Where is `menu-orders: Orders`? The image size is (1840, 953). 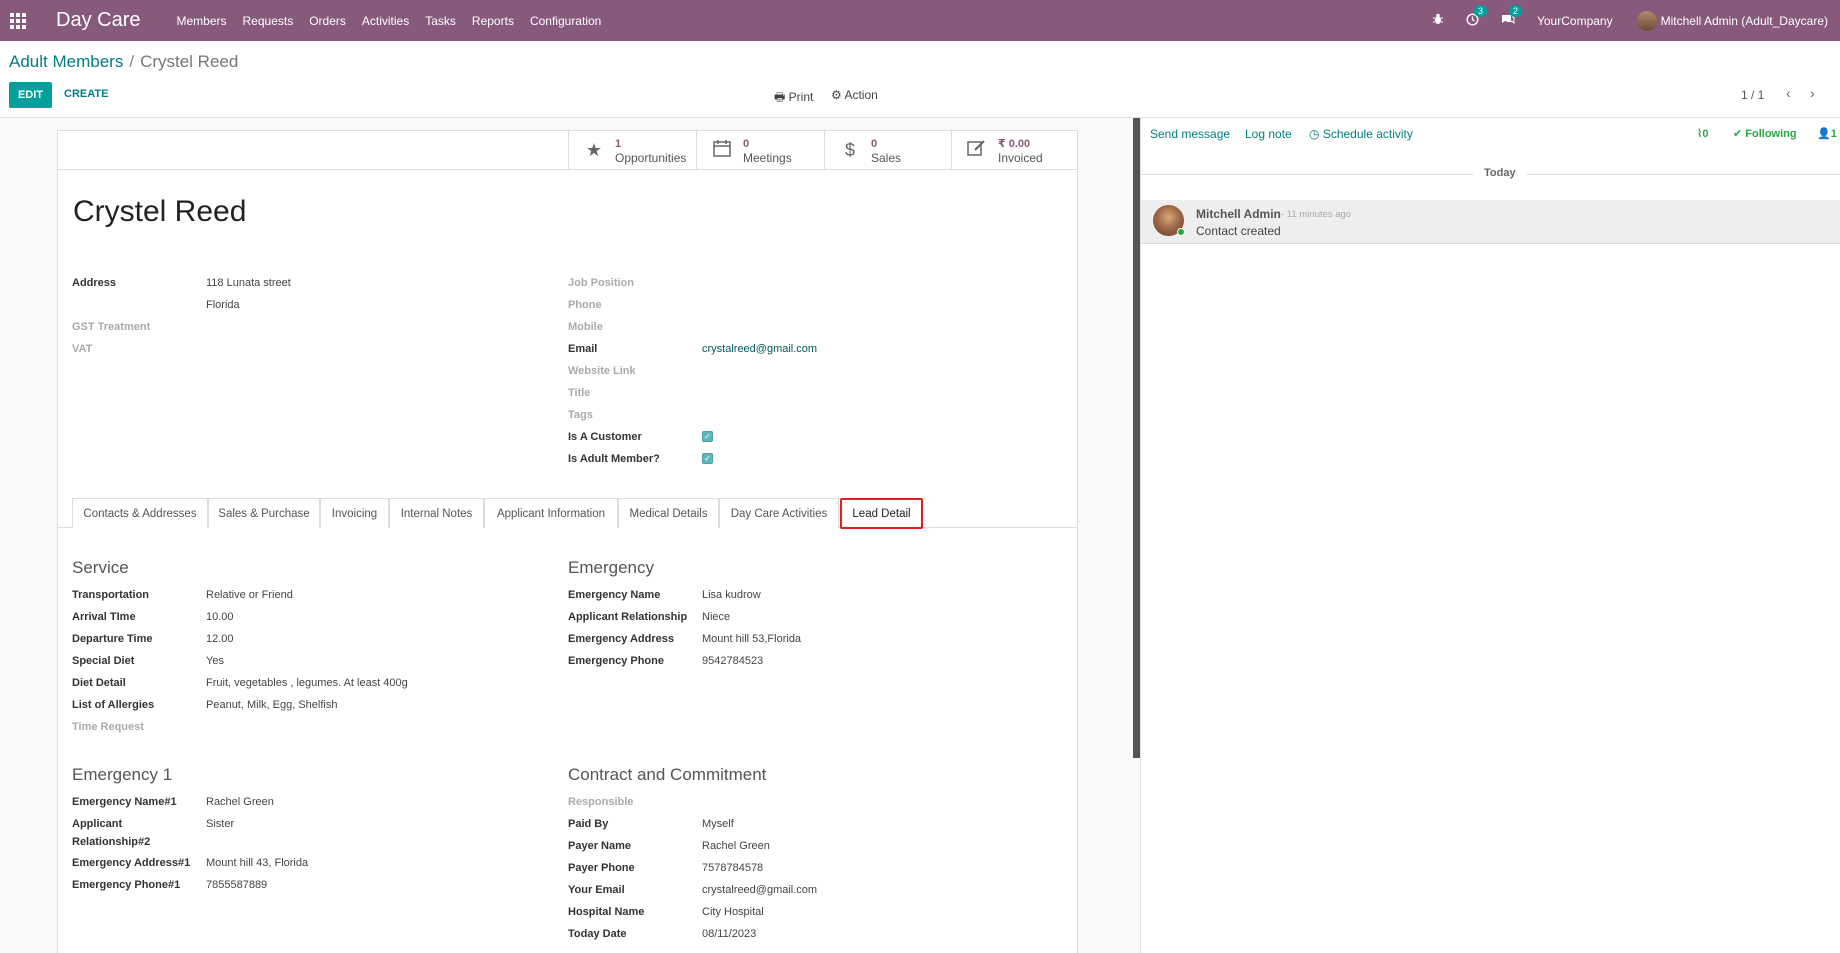
menu-orders: Orders is located at coordinates (327, 21).